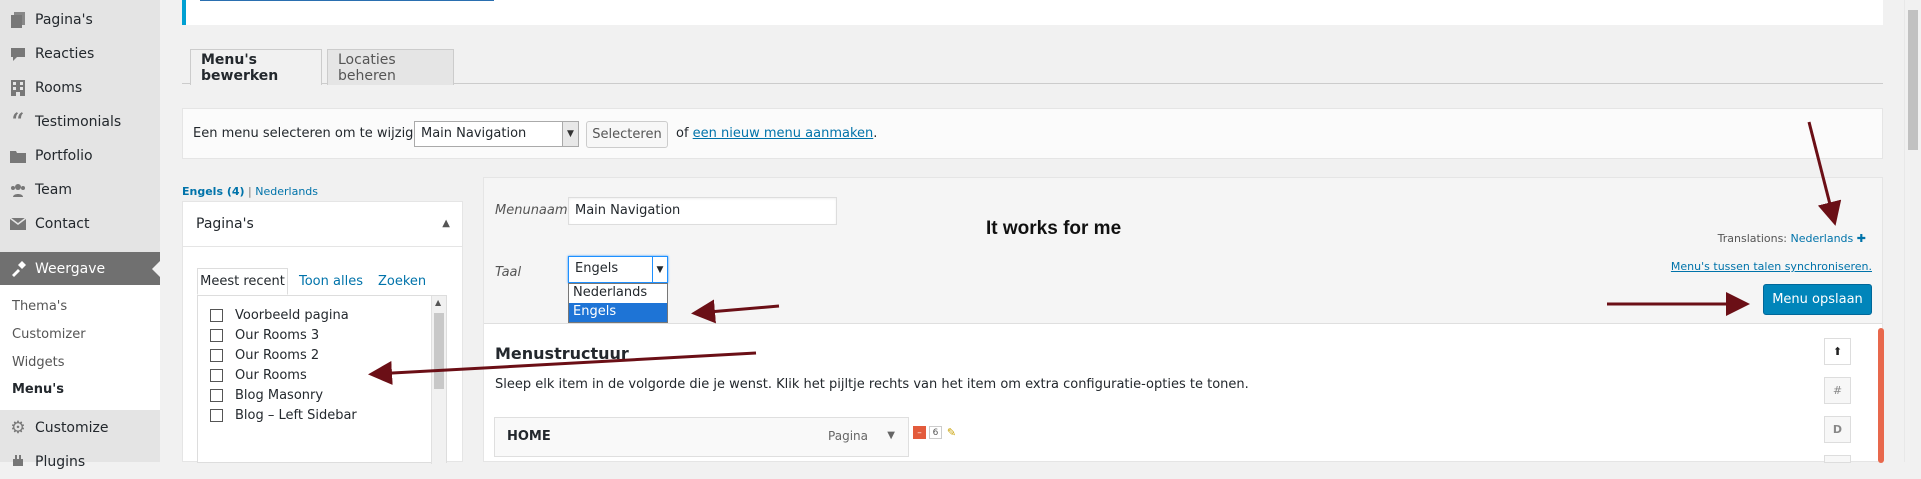 Image resolution: width=1921 pixels, height=479 pixels. Describe the element at coordinates (80, 190) in the screenshot. I see `sidebar-item-team: Team` at that location.